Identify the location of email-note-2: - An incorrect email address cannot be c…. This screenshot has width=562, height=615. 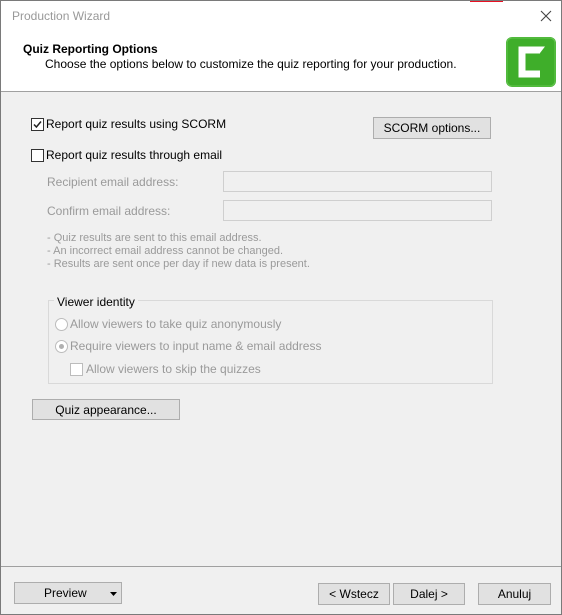
(165, 251).